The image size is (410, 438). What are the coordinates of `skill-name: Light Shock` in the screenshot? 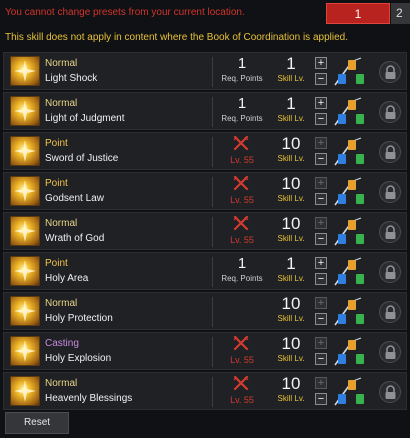 It's located at (71, 78).